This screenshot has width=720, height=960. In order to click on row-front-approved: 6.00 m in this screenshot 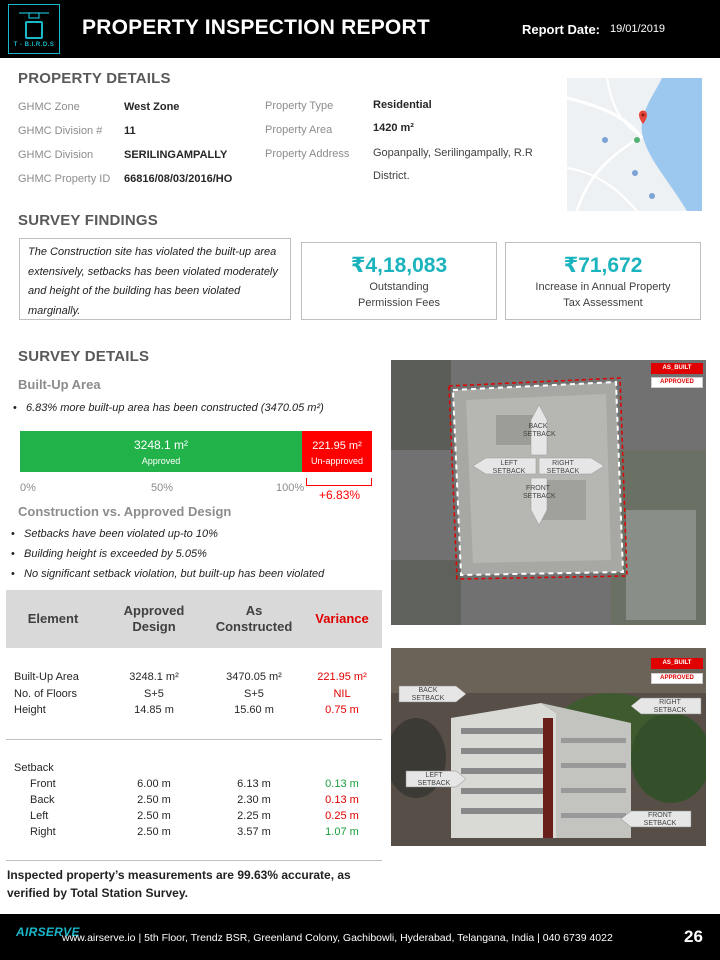, I will do `click(154, 784)`.